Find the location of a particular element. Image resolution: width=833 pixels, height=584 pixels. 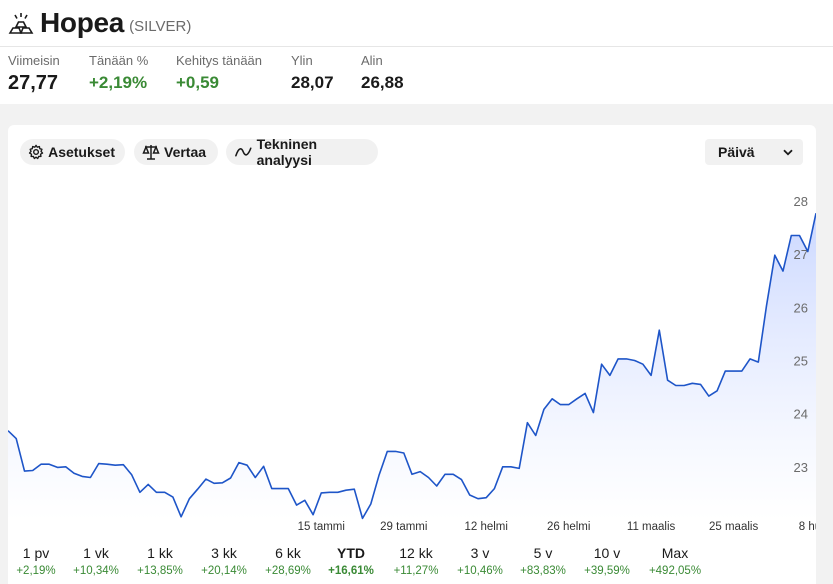

period-label: 6 kk is located at coordinates (288, 553).